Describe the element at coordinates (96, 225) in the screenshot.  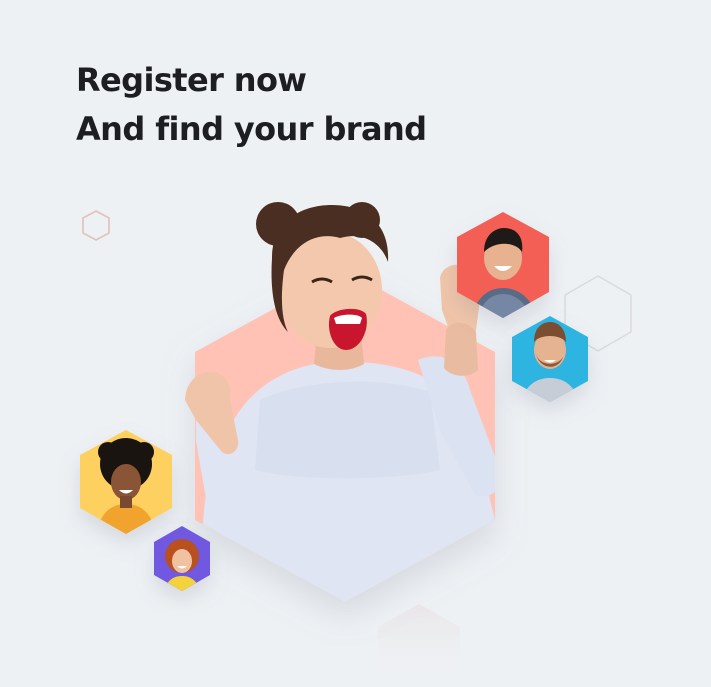
I see `decorative-hexagon-outline-small` at that location.